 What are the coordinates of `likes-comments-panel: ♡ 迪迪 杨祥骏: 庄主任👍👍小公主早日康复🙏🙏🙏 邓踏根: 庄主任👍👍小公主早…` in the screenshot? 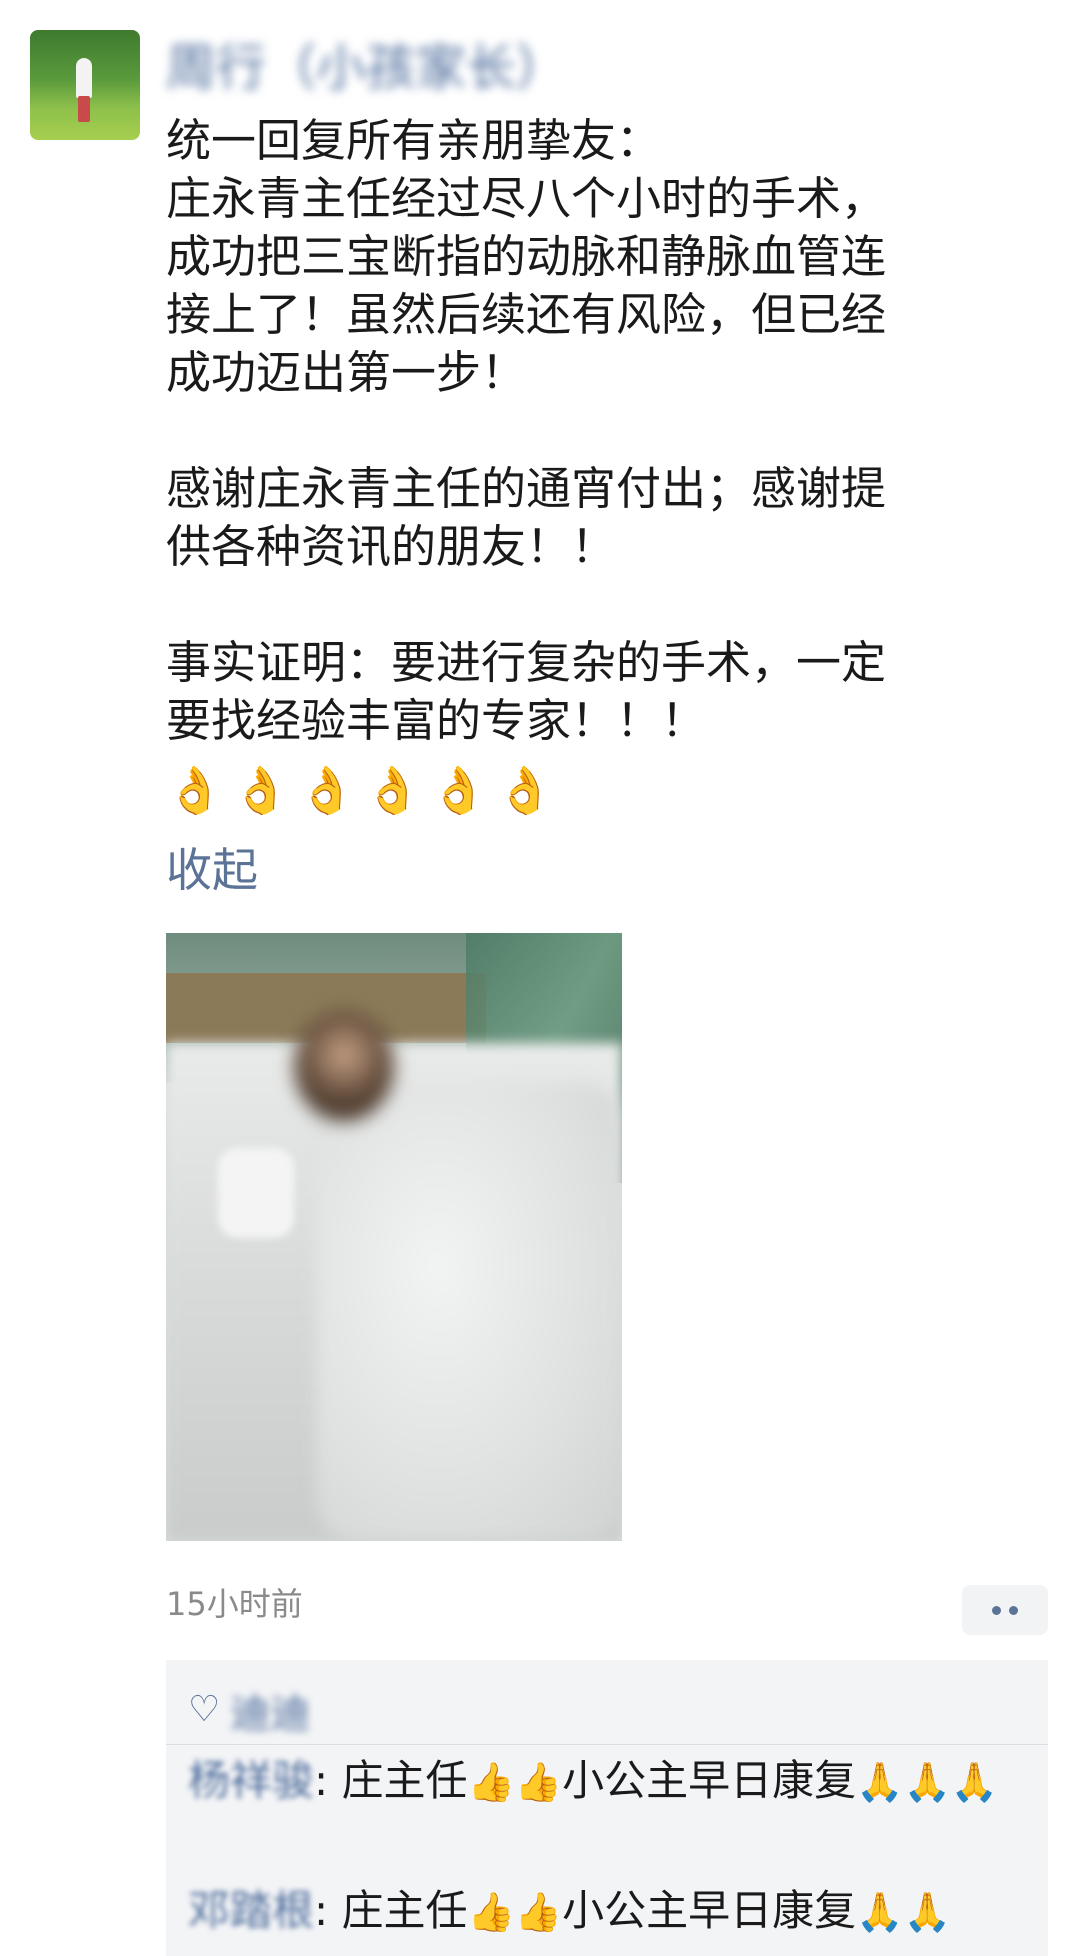 It's located at (607, 1808).